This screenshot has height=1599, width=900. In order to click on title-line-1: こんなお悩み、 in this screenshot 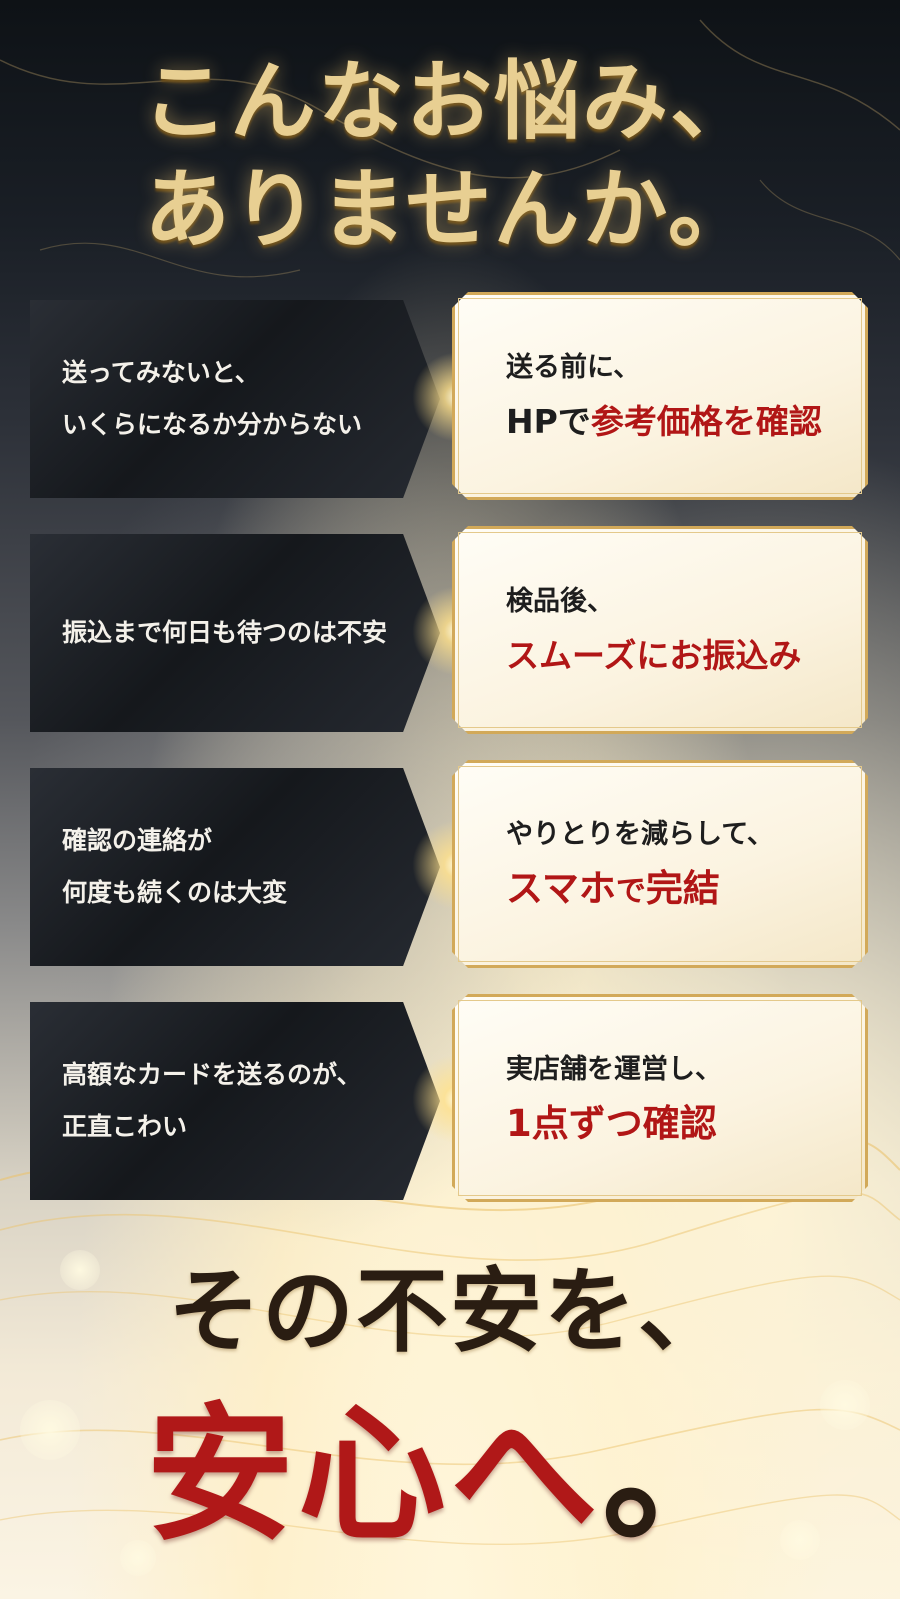, I will do `click(450, 101)`.